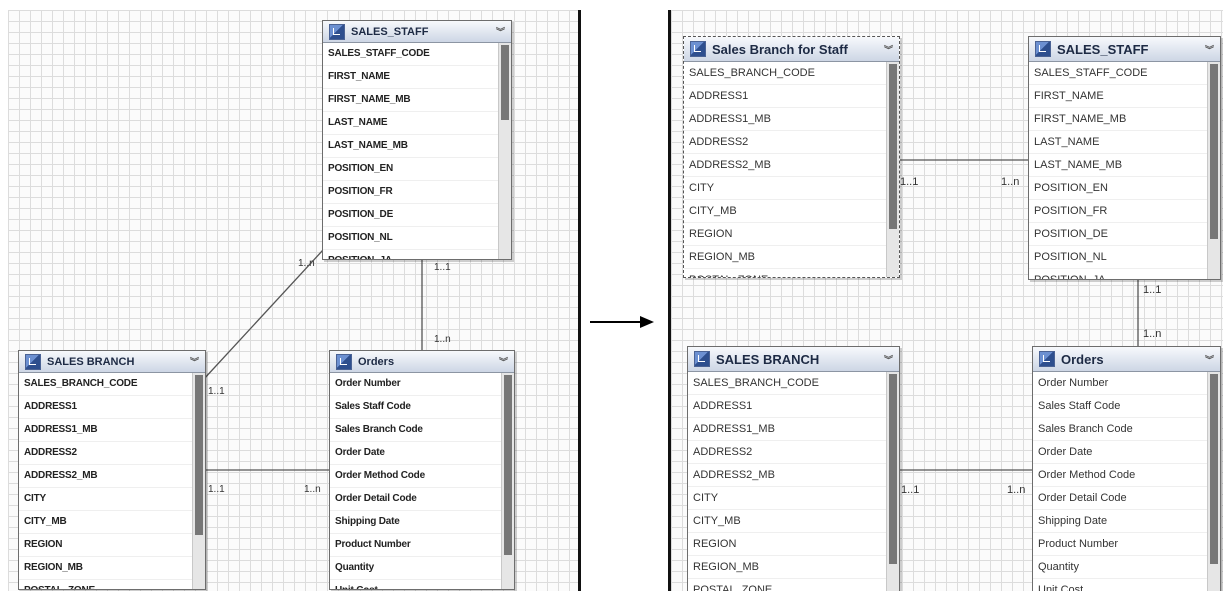  Describe the element at coordinates (791, 49) in the screenshot. I see `entity-header: Sales Branch for Staff ︾` at that location.